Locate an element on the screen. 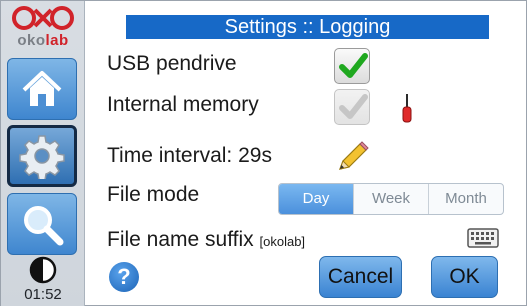 The image size is (527, 306). file-name-suffix-value: [okolab] is located at coordinates (282, 241).